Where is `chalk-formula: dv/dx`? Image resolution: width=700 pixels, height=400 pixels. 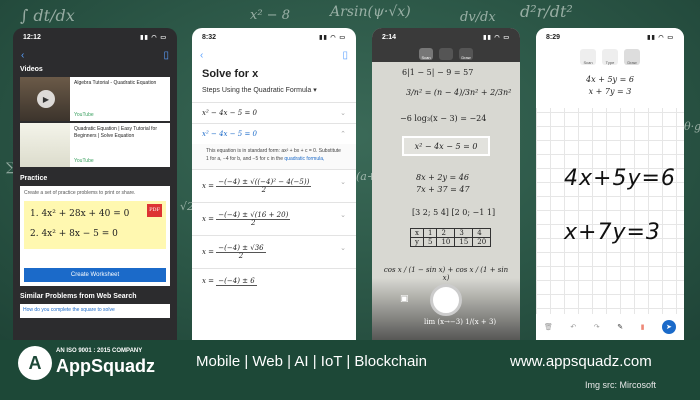 chalk-formula: dv/dx is located at coordinates (478, 17).